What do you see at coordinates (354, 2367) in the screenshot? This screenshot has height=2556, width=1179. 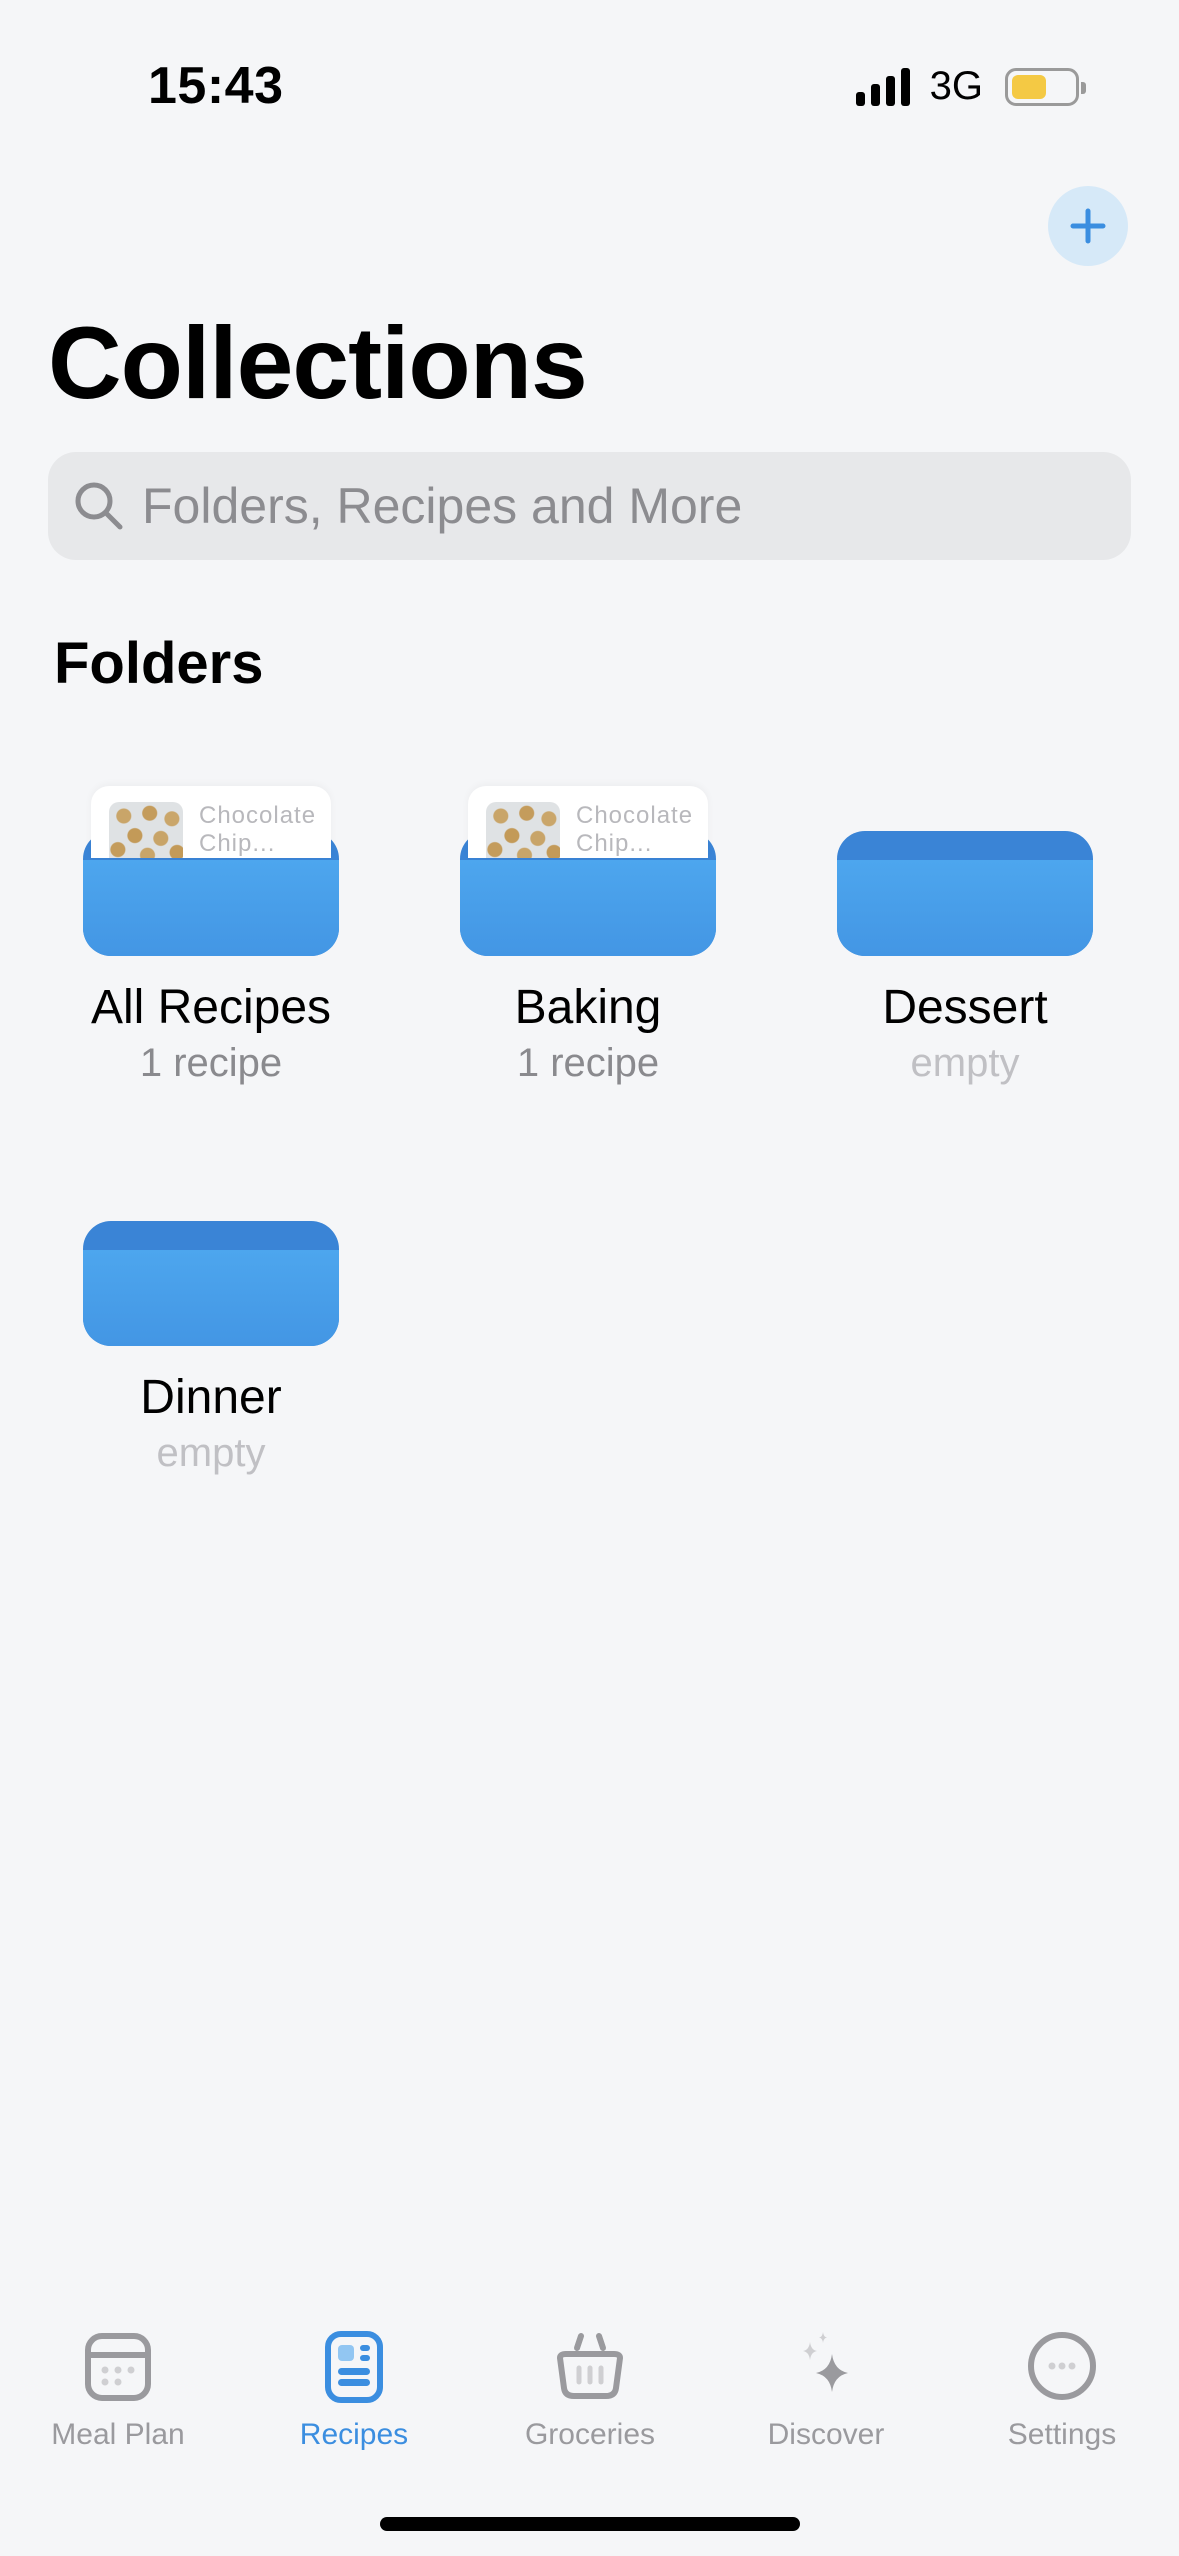 I see `recipe-card-icon` at bounding box center [354, 2367].